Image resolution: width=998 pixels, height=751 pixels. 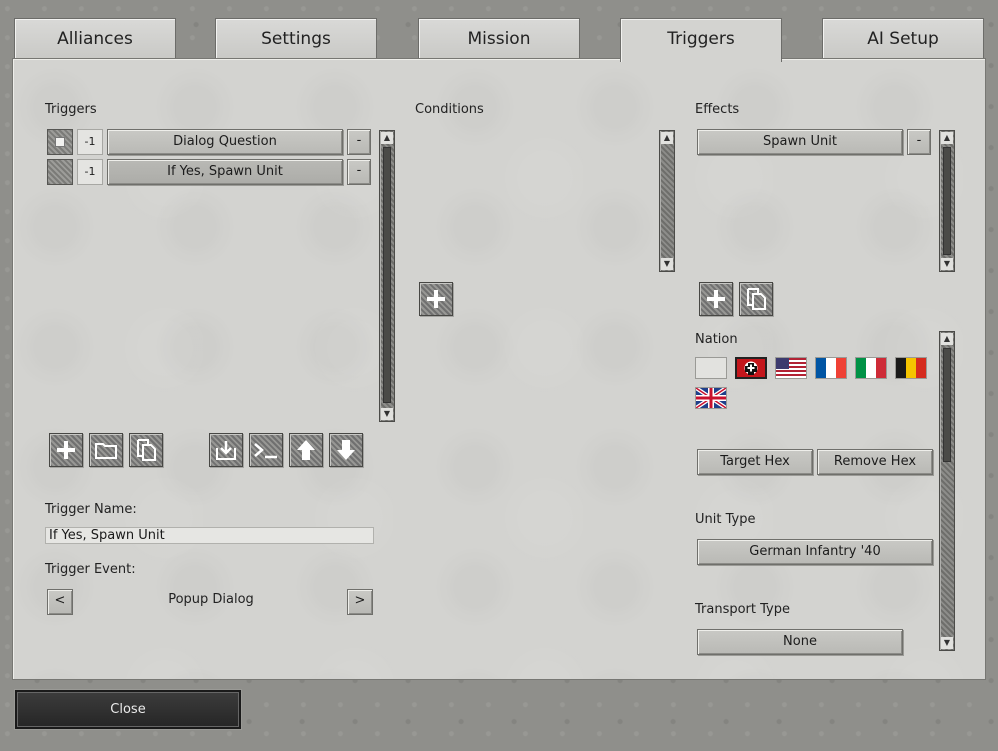 I want to click on arrow-down-icon, so click(x=346, y=450).